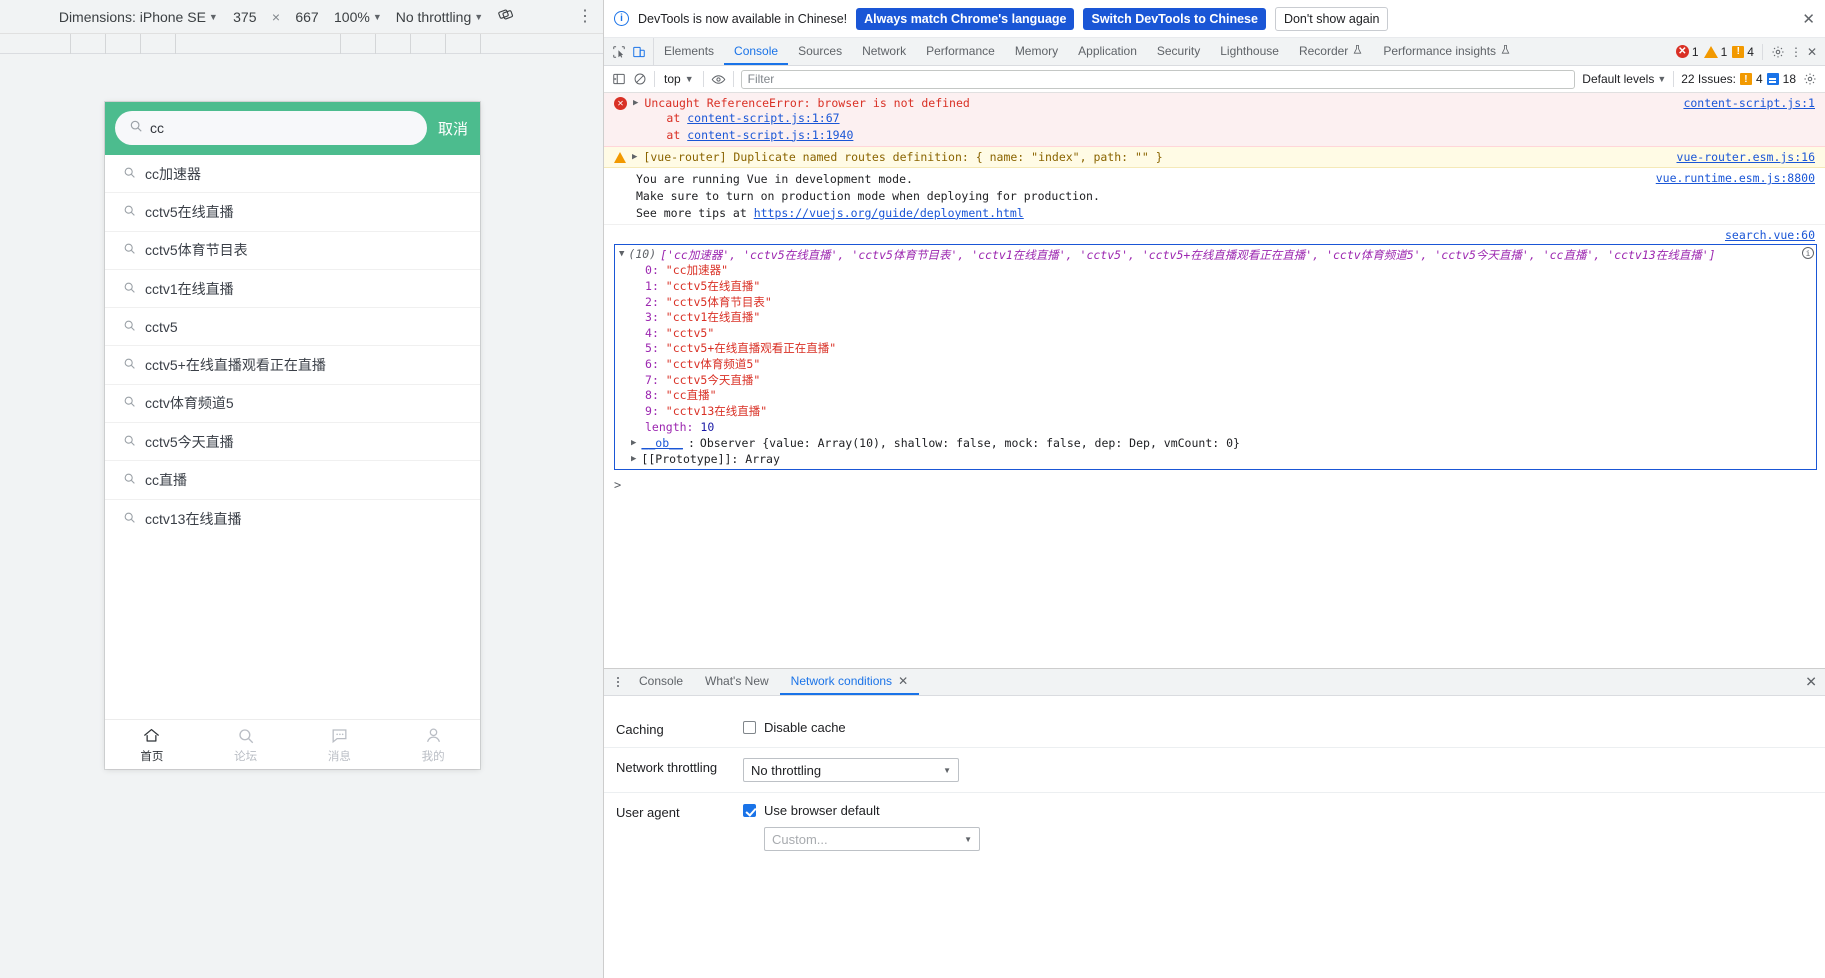 The width and height of the screenshot is (1825, 978). Describe the element at coordinates (433, 744) in the screenshot. I see `tab-profile: 我的` at that location.